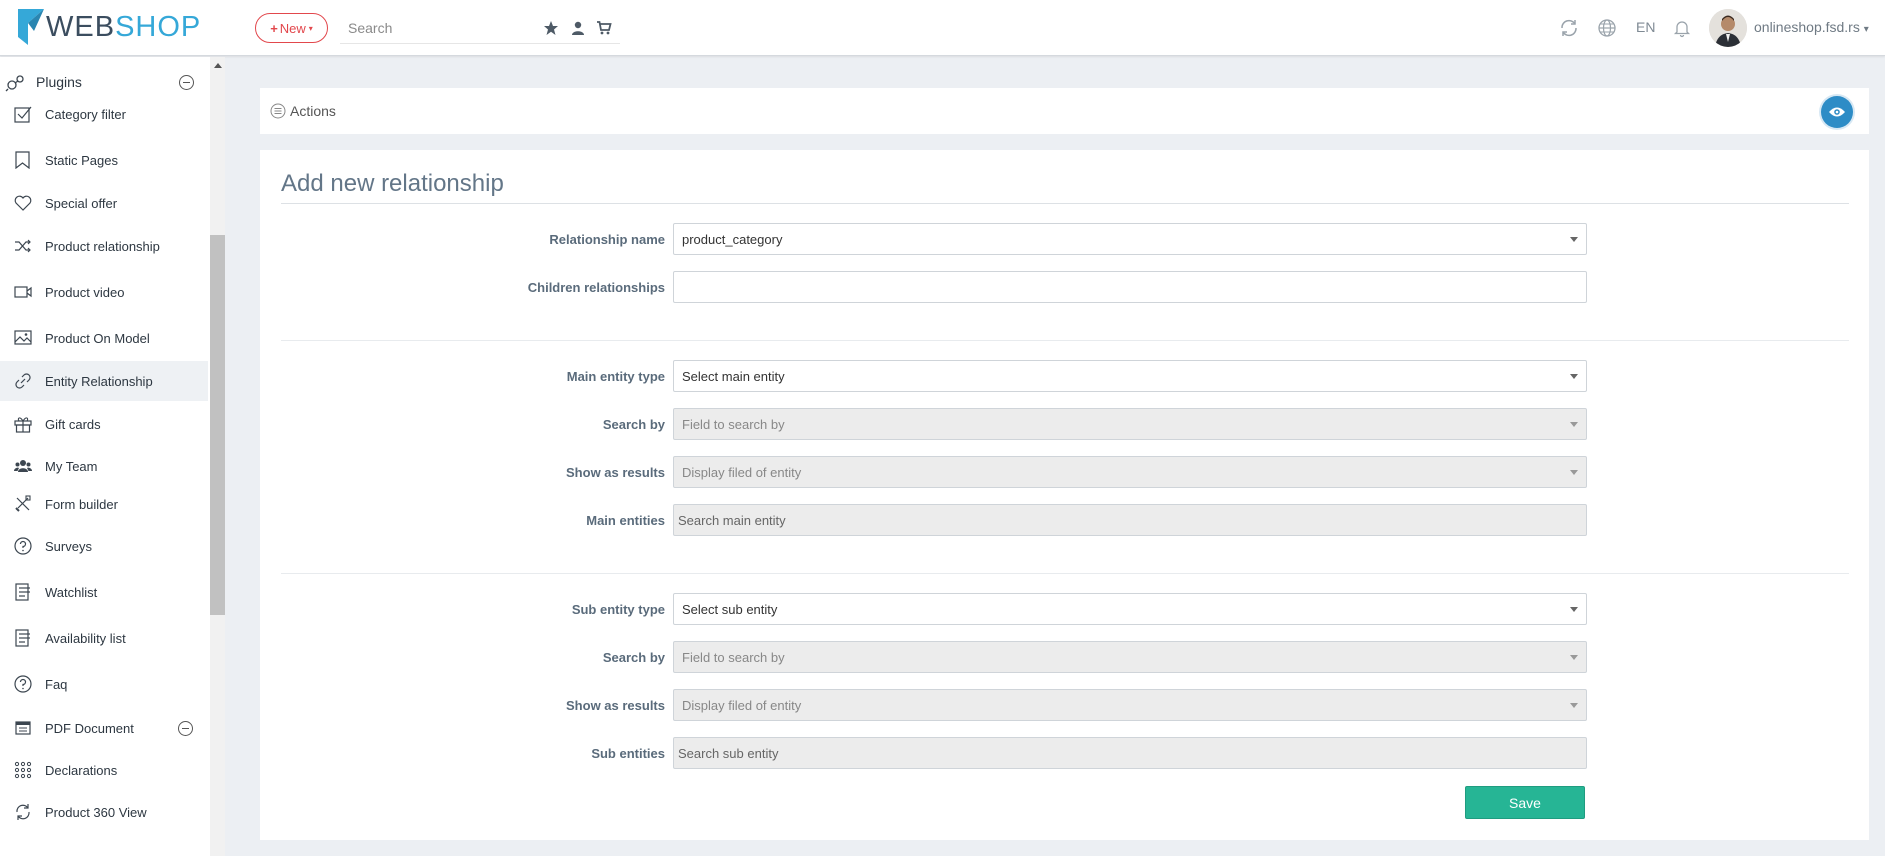  Describe the element at coordinates (1837, 112) in the screenshot. I see `preview-button` at that location.